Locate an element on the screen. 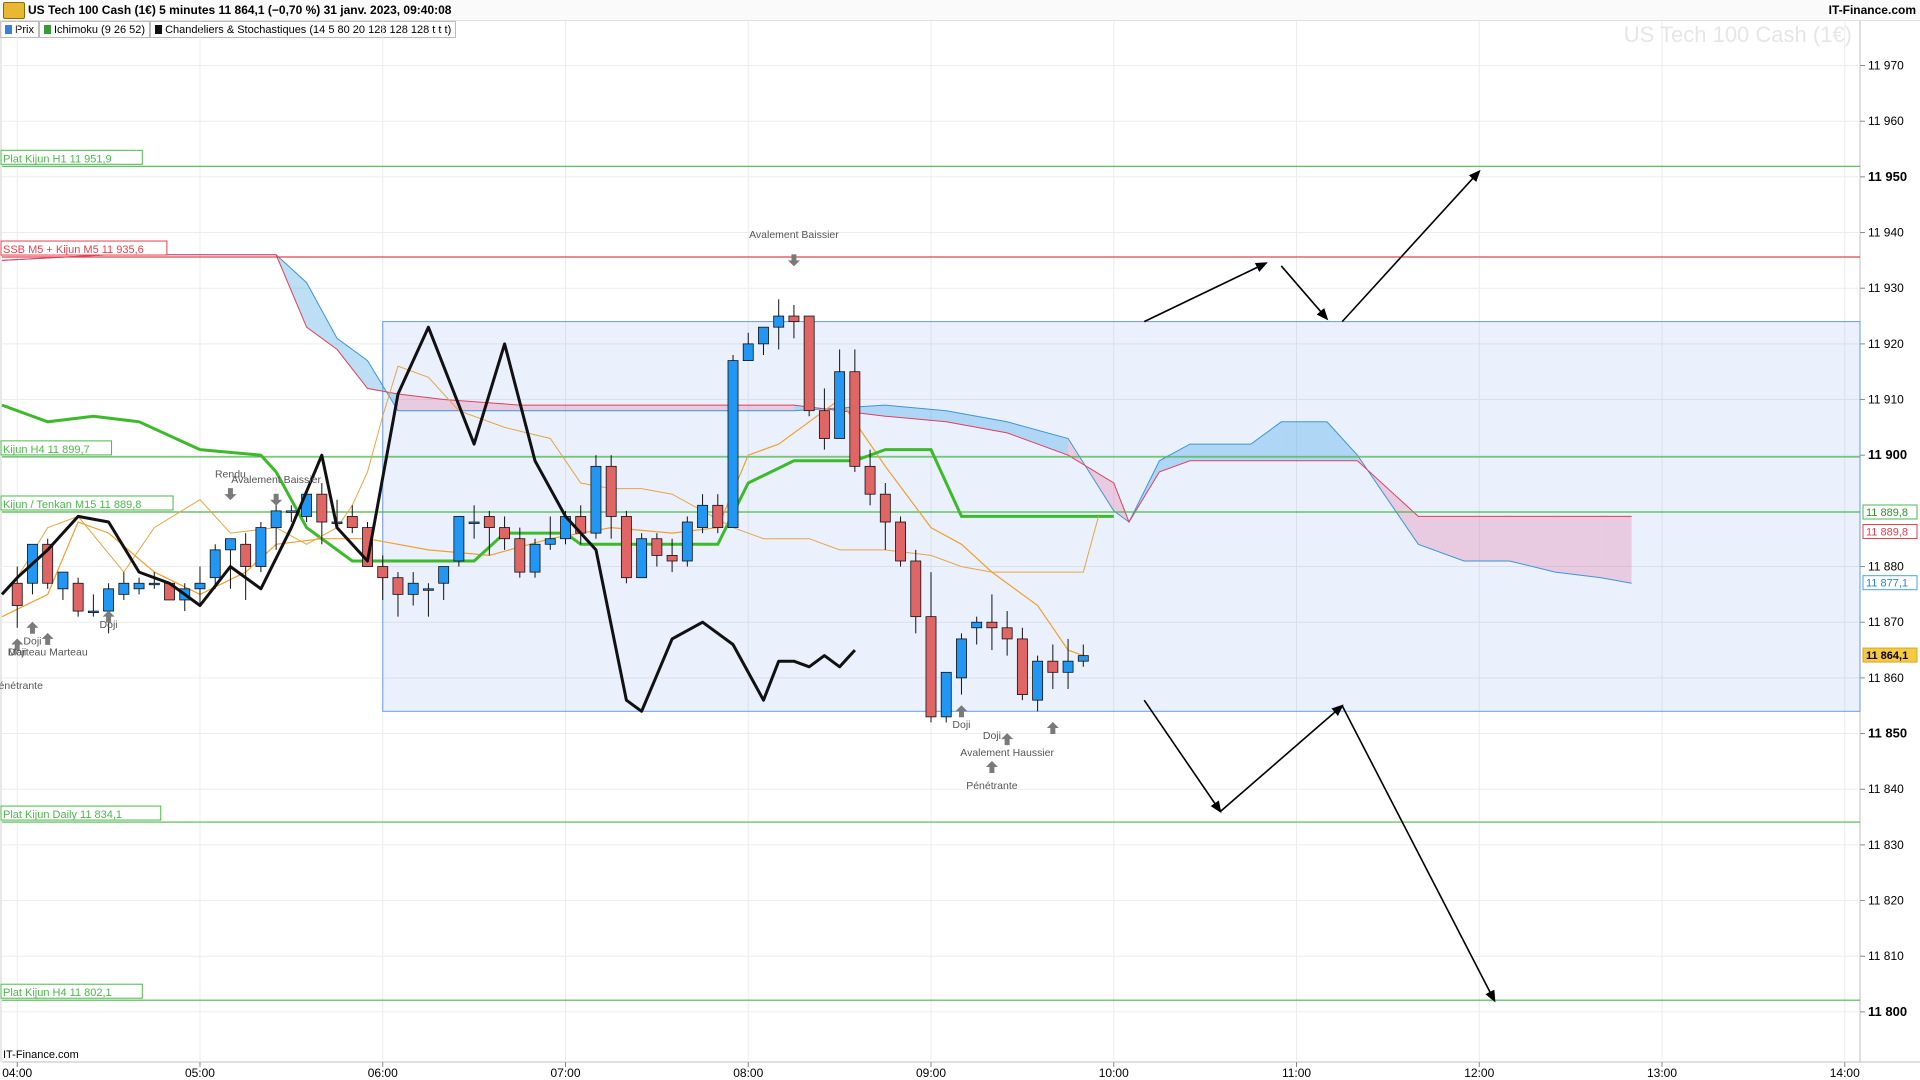 This screenshot has width=1920, height=1080. price-tag: 11 889,8 is located at coordinates (1890, 531).